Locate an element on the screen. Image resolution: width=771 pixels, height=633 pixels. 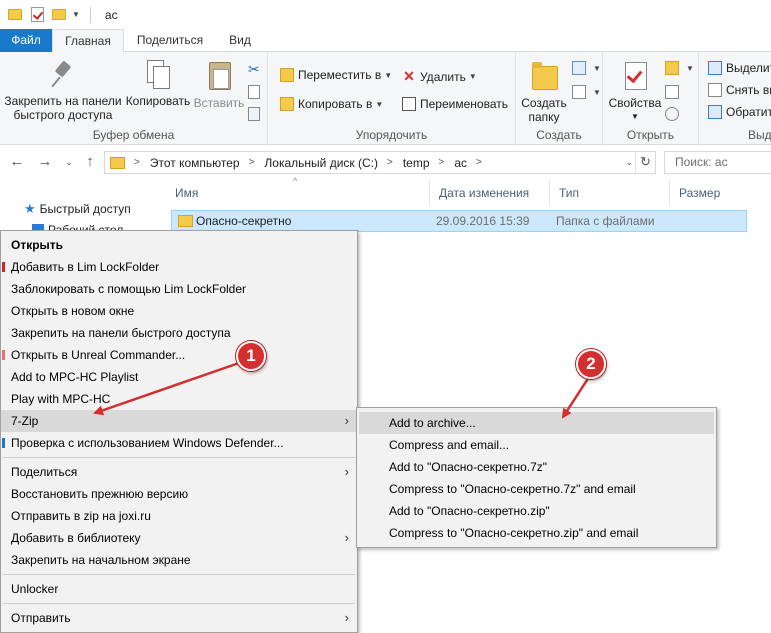
open-button: ▼ is located at coordinates (679, 68).